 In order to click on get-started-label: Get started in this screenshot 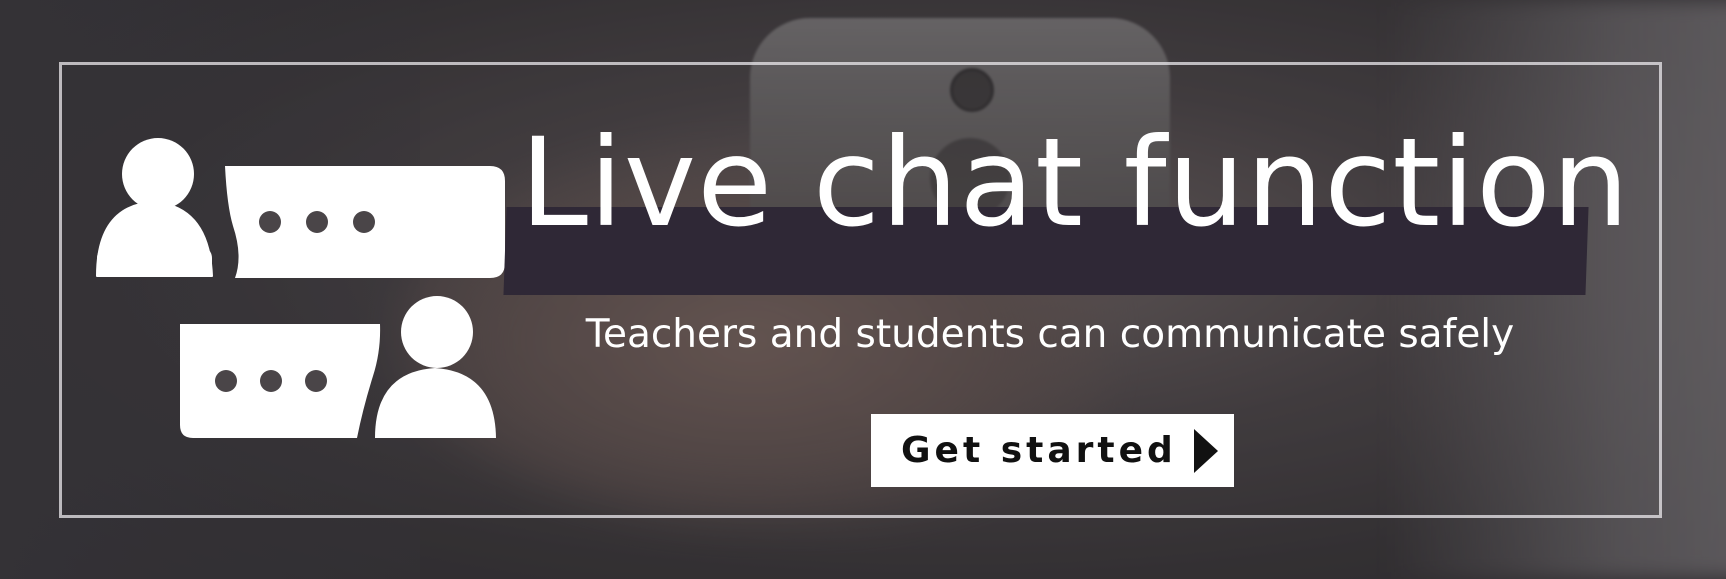, I will do `click(1039, 450)`.